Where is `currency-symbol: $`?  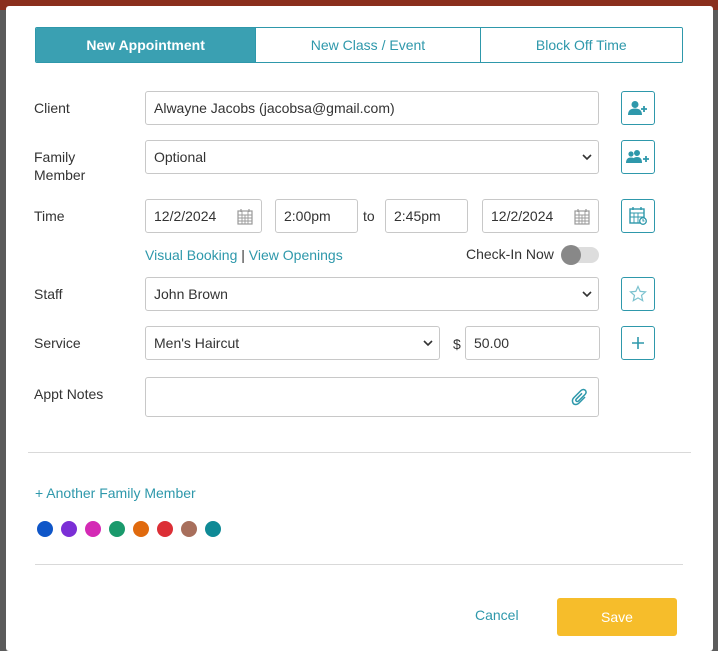 currency-symbol: $ is located at coordinates (457, 344).